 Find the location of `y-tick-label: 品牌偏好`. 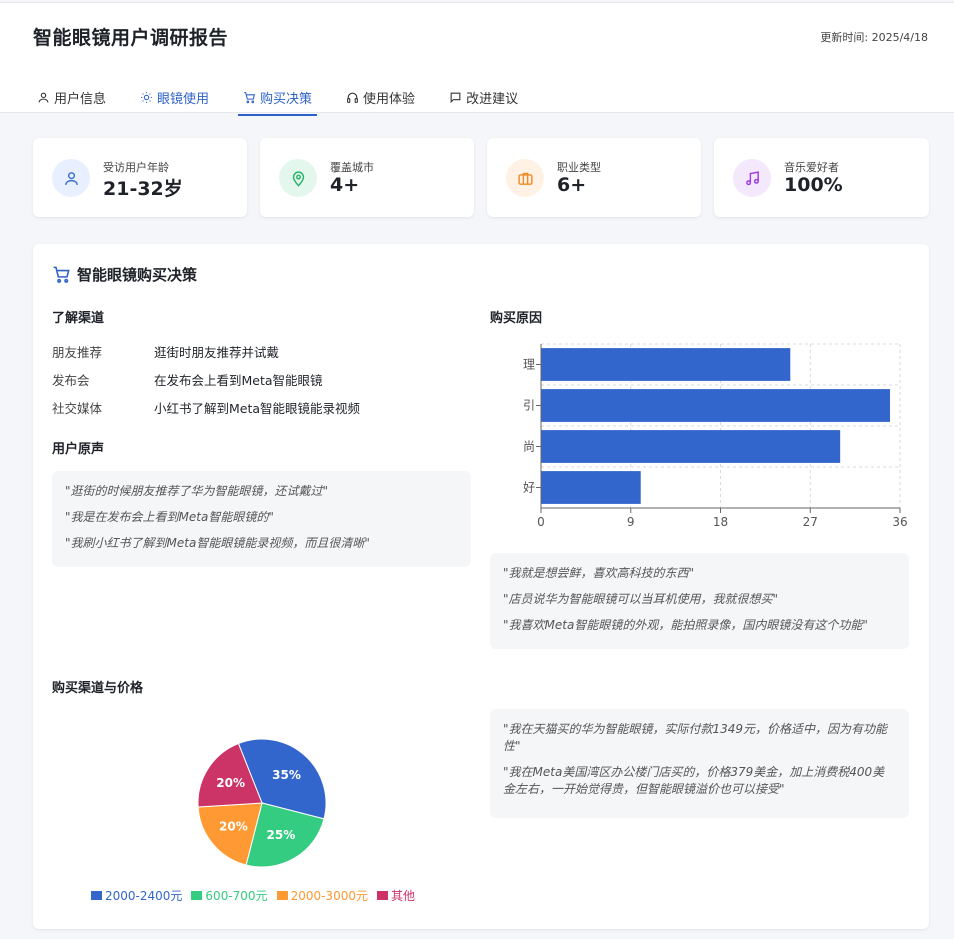

y-tick-label: 品牌偏好 is located at coordinates (511, 487).